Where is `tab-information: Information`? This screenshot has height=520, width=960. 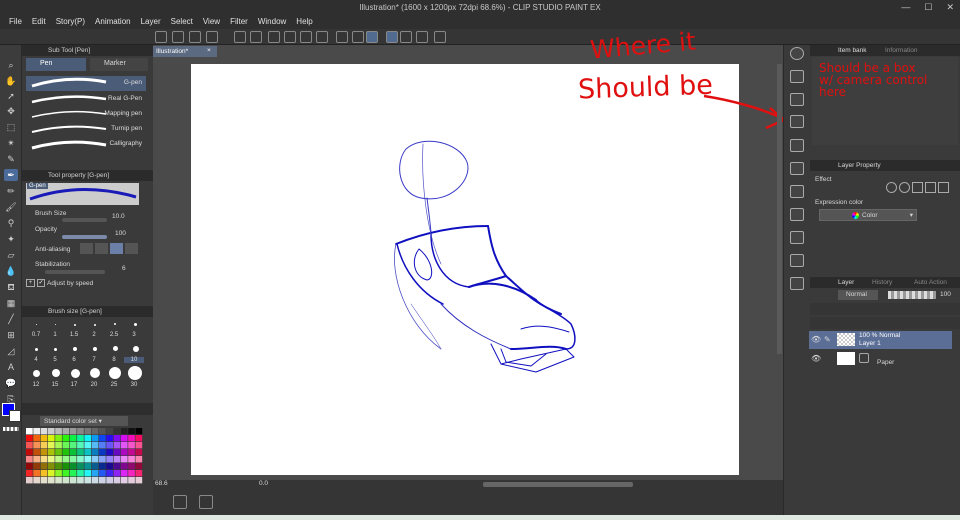 tab-information: Information is located at coordinates (901, 50).